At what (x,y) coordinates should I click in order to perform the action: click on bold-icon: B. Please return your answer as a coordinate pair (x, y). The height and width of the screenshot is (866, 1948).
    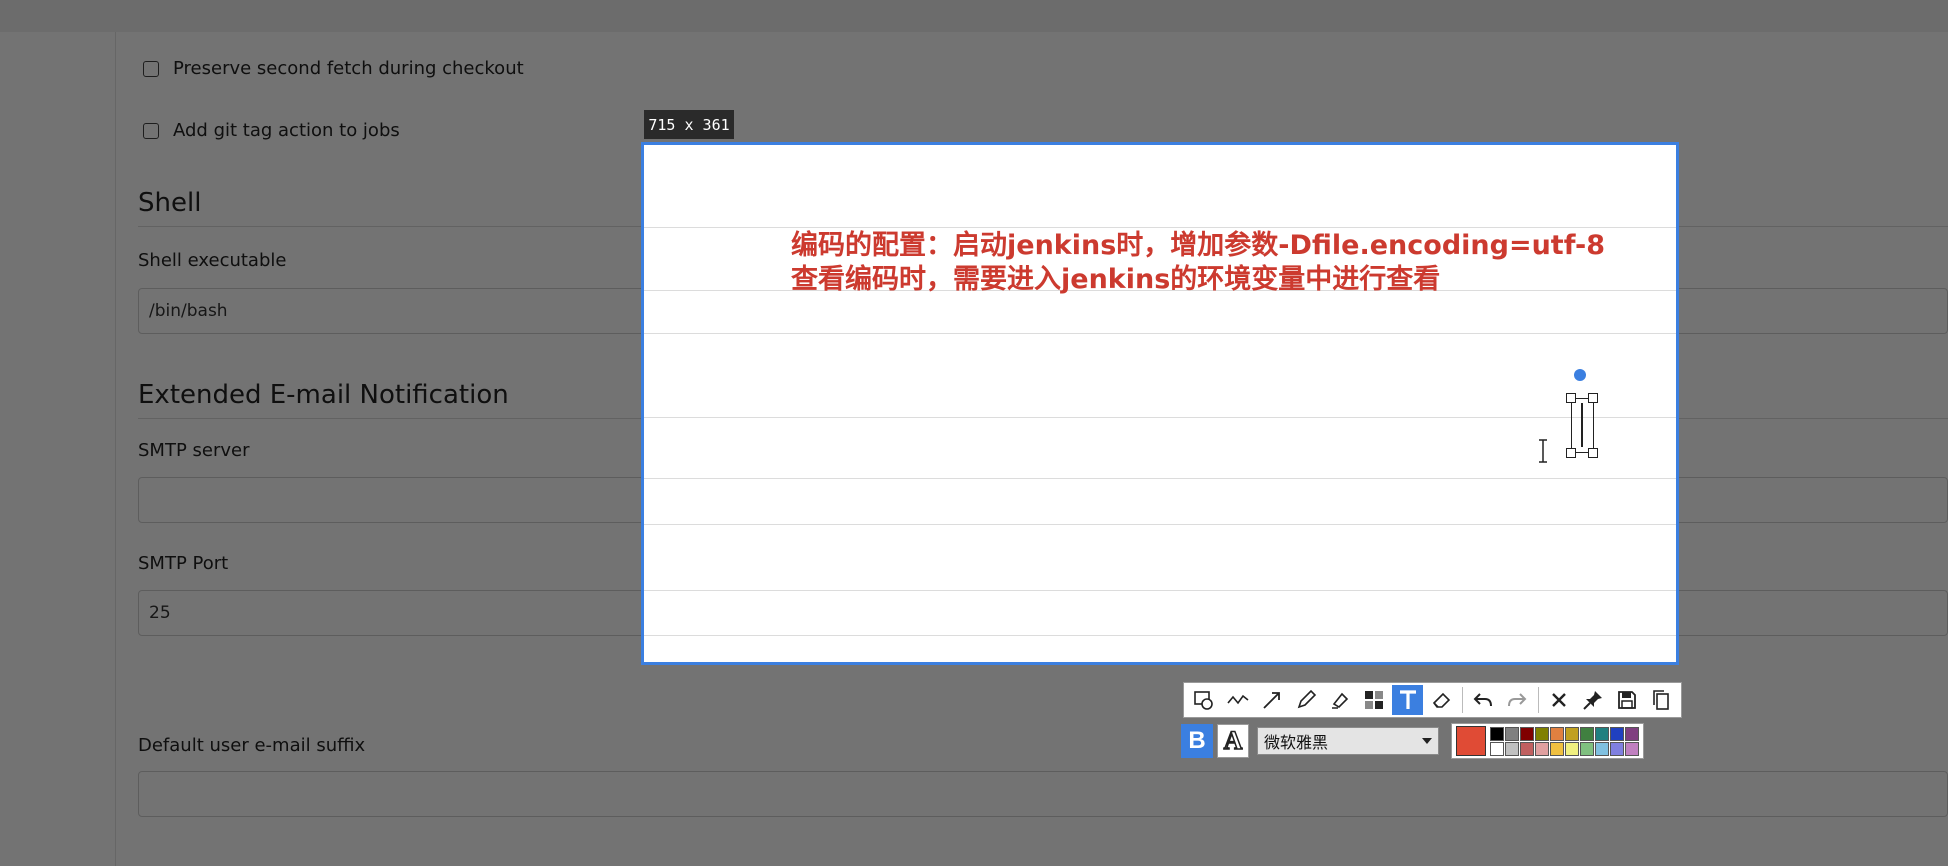
    Looking at the image, I should click on (1197, 740).